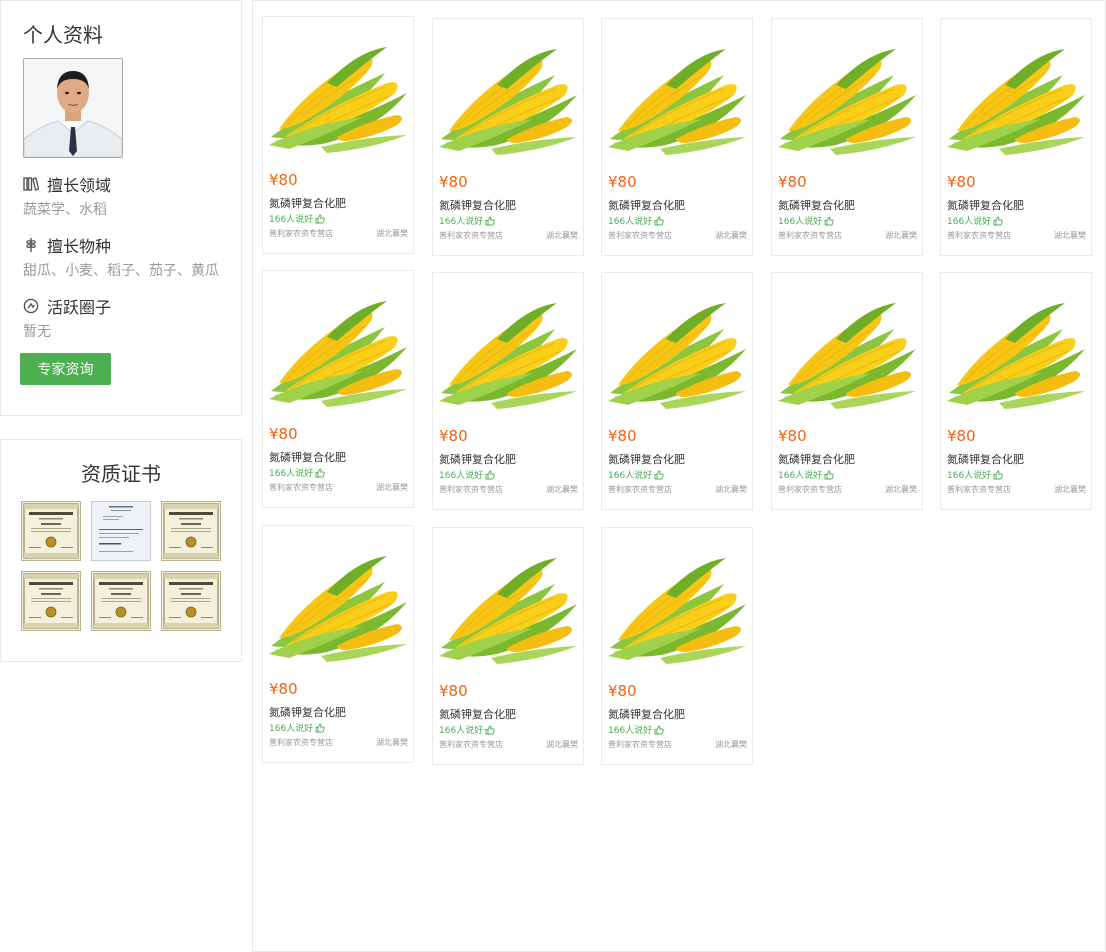 This screenshot has width=1106, height=952. Describe the element at coordinates (79, 246) in the screenshot. I see `species-heading-text: 擅长物种` at that location.